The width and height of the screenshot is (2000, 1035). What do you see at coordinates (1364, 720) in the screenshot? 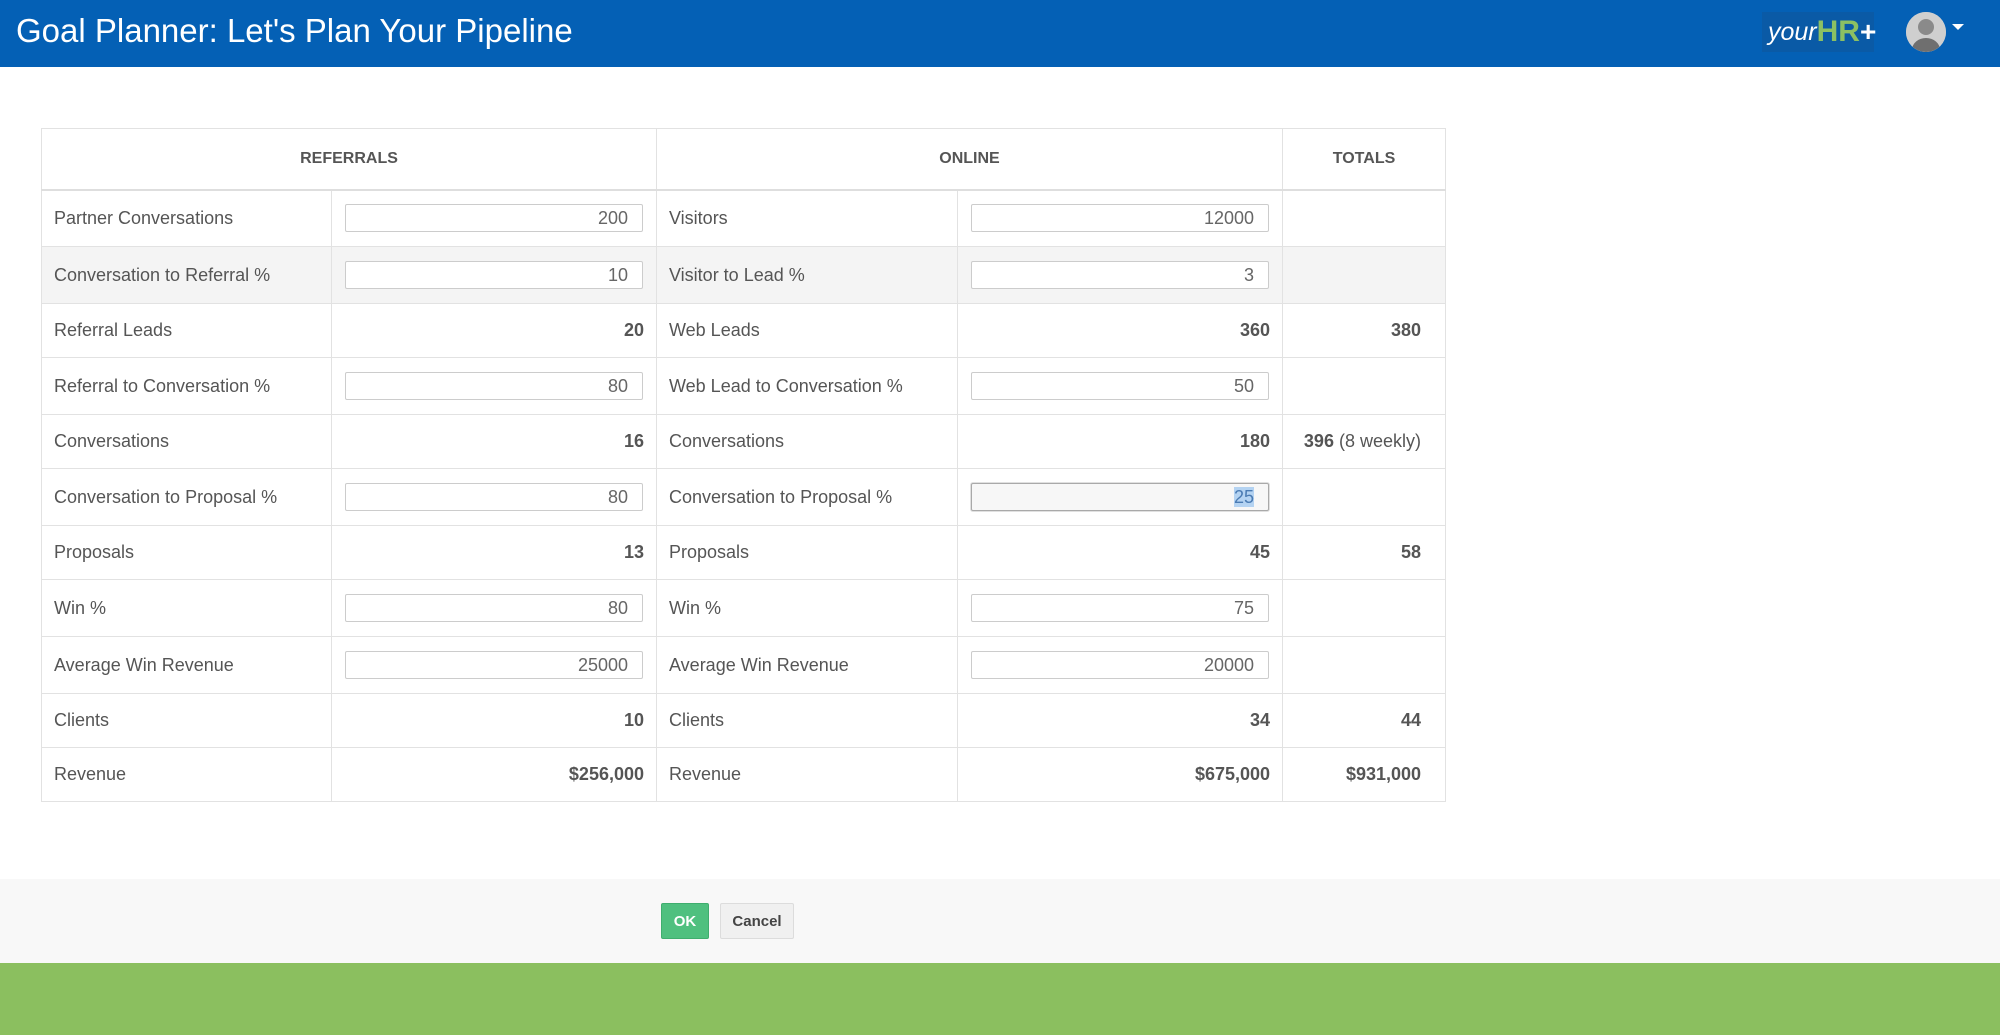
I see `clients-total: 44` at bounding box center [1364, 720].